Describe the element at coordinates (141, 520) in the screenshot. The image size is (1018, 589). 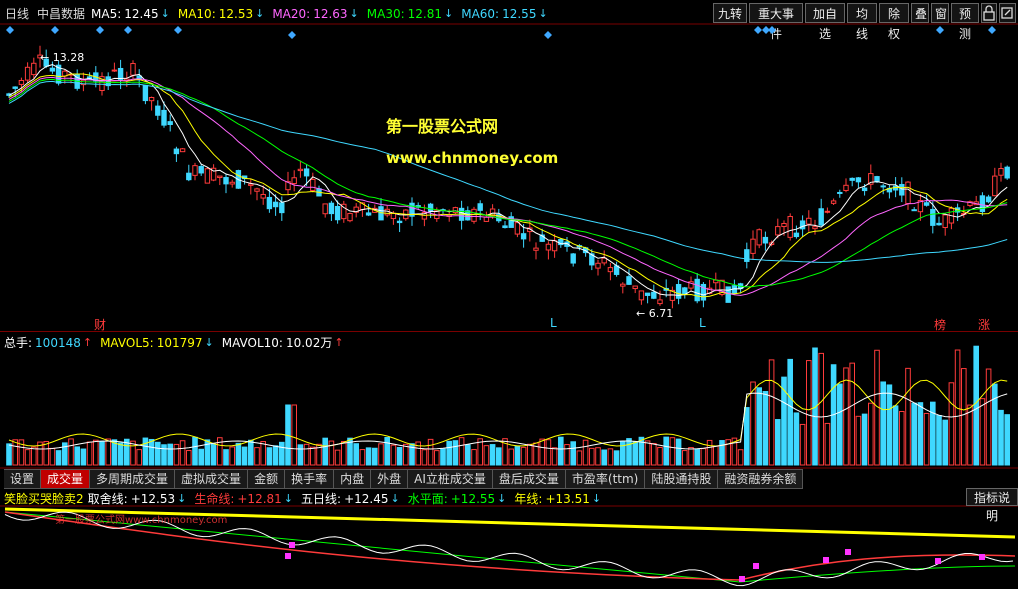
I see `watermark-small: 第一股票公式网www.chnmoney.com` at that location.